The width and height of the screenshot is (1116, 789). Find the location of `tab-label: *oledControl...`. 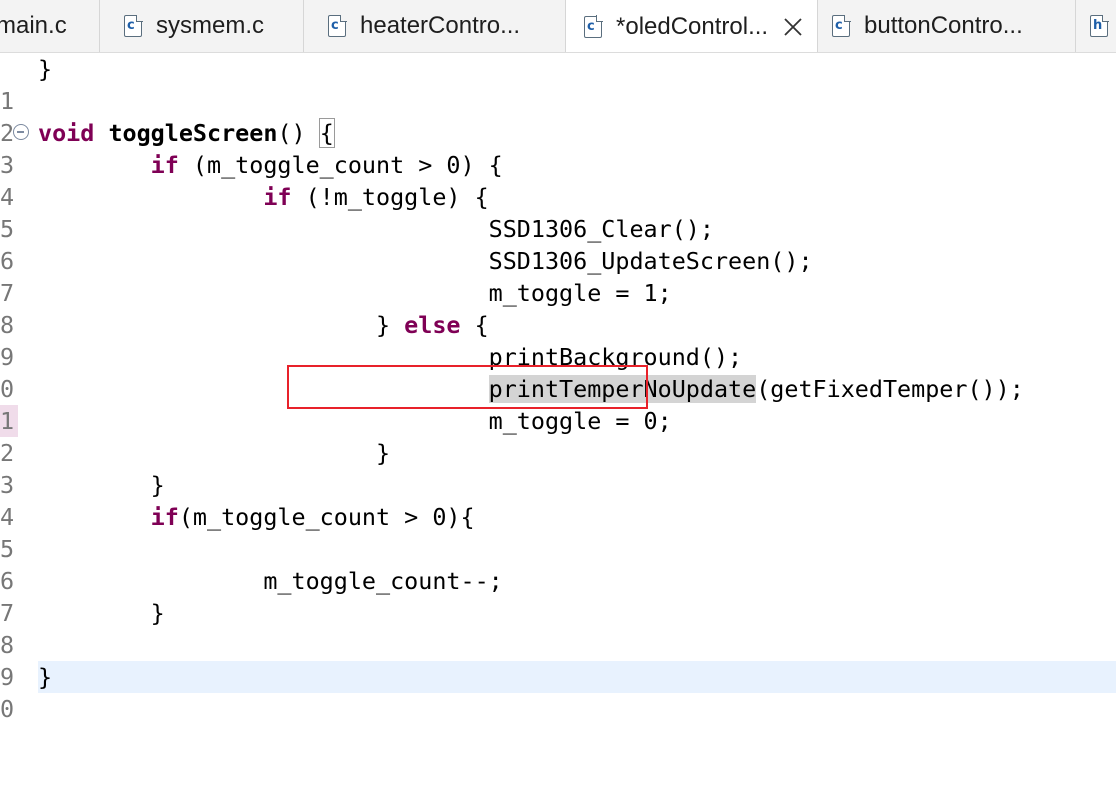

tab-label: *oledControl... is located at coordinates (692, 26).